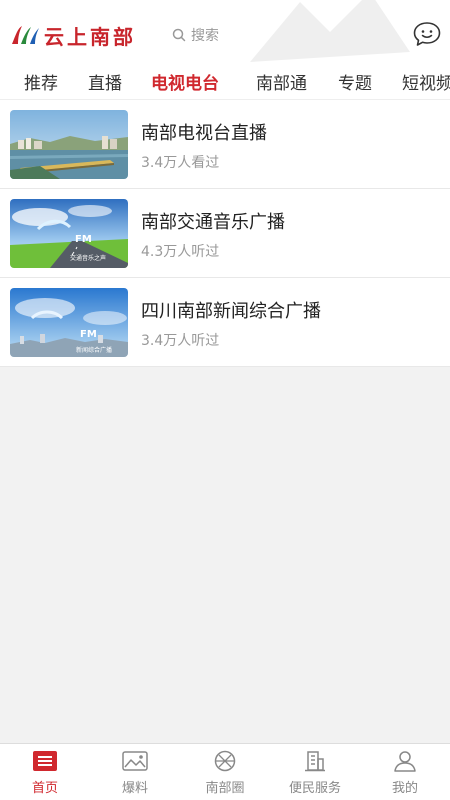  What do you see at coordinates (404, 788) in the screenshot?
I see `nav-label: 我的` at bounding box center [404, 788].